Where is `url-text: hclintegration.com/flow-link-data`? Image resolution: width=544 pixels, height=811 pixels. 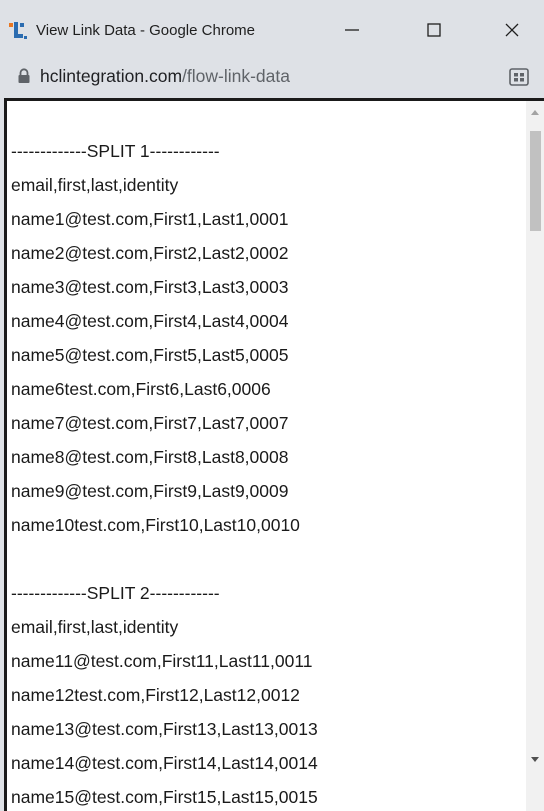 url-text: hclintegration.com/flow-link-data is located at coordinates (165, 76).